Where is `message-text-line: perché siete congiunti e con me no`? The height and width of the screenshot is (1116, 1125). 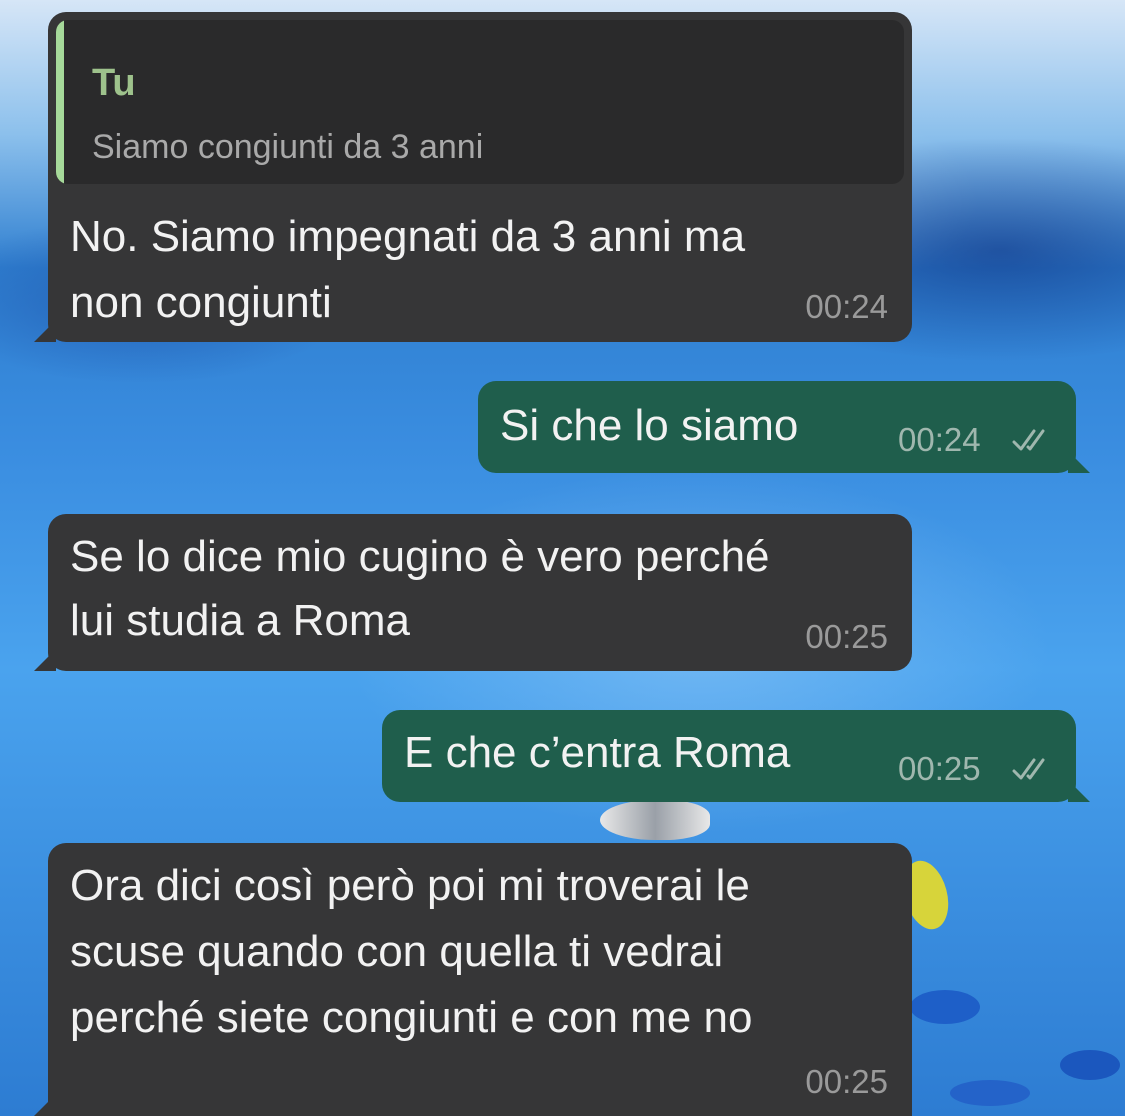 message-text-line: perché siete congiunti e con me no is located at coordinates (411, 1017).